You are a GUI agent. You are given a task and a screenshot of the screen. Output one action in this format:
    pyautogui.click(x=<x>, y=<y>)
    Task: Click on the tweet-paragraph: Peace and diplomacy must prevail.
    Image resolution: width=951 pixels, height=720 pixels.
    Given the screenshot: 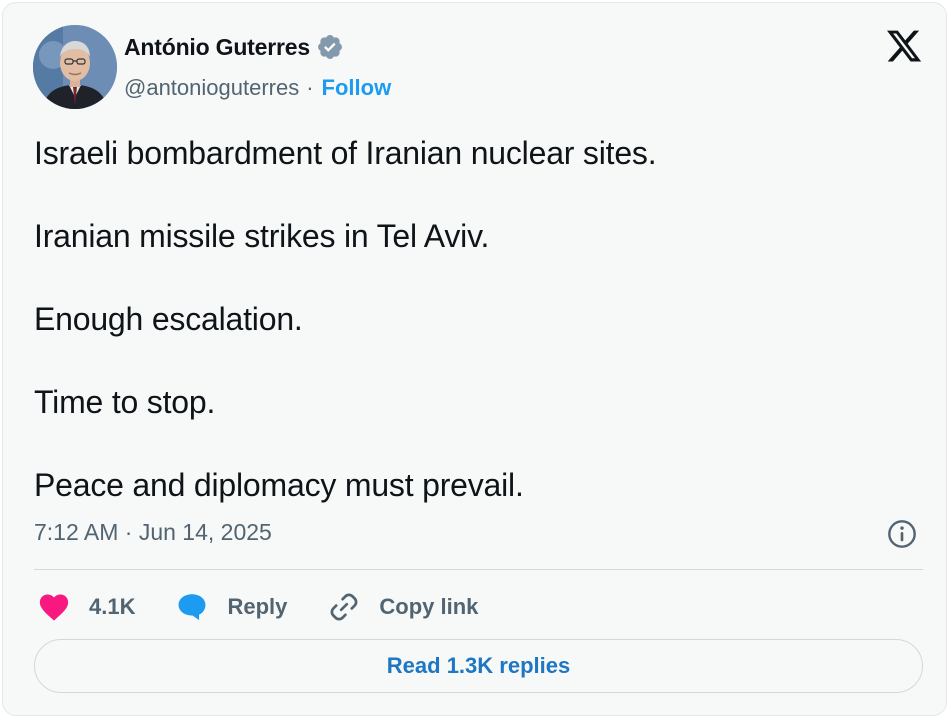 What is the action you would take?
    pyautogui.click(x=279, y=485)
    